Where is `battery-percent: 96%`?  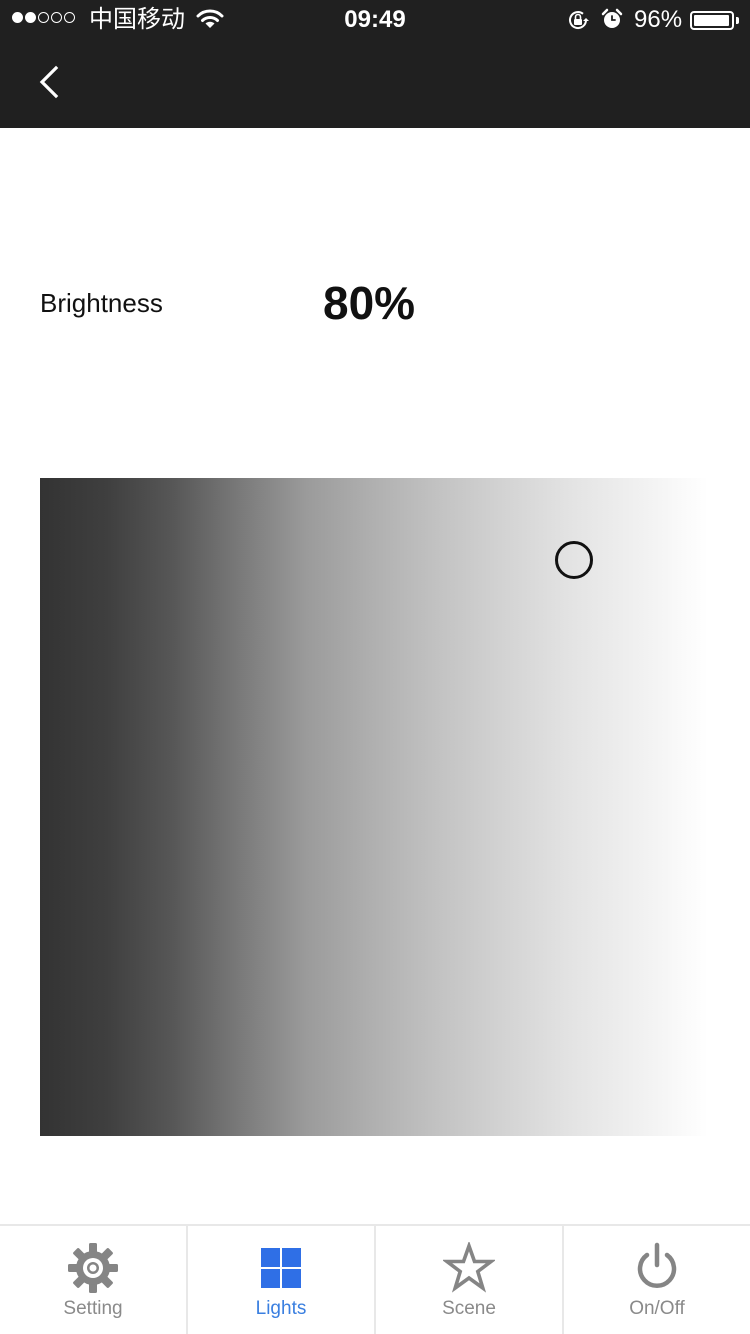
battery-percent: 96% is located at coordinates (658, 19).